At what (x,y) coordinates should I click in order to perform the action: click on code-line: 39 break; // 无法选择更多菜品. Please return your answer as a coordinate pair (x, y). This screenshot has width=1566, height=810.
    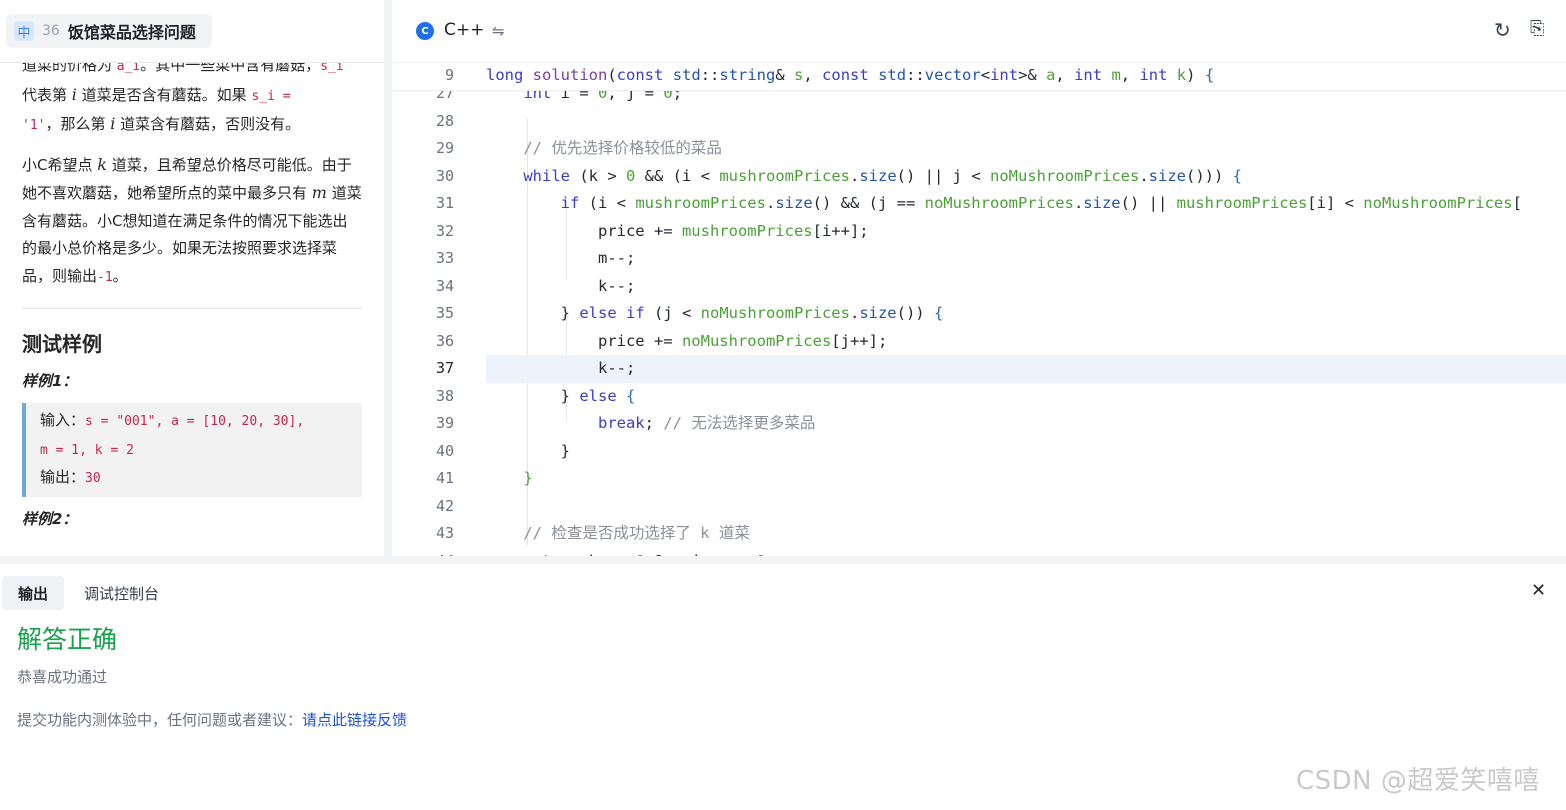
    Looking at the image, I should click on (979, 424).